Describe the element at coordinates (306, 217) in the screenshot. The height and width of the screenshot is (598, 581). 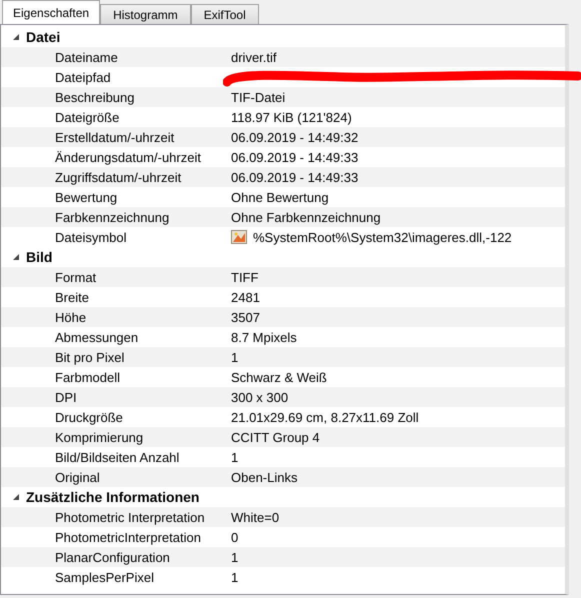
I see `property-value: Ohne Farbkennzeichnung` at that location.